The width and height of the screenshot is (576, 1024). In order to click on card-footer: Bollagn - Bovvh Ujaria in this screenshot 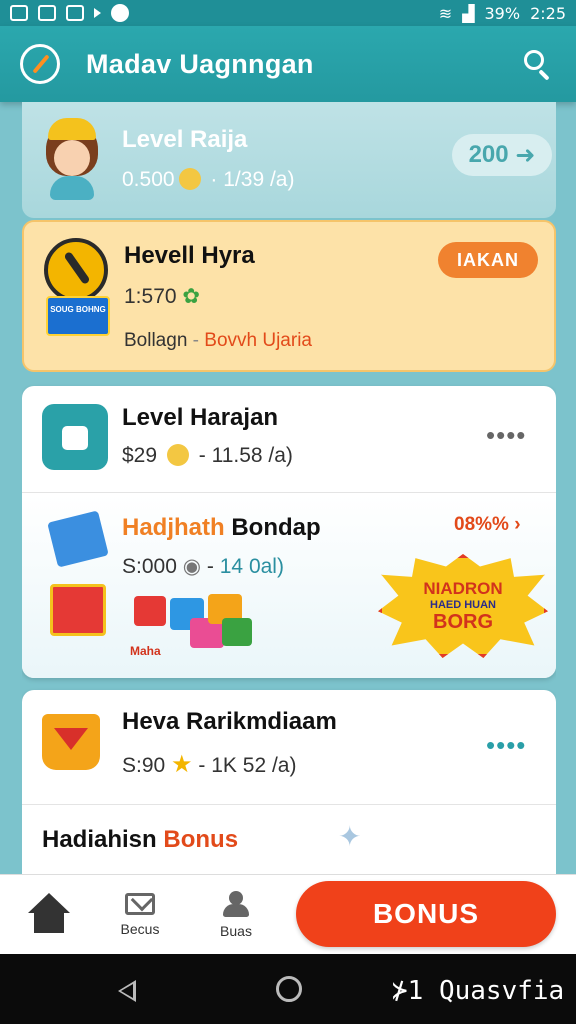, I will do `click(218, 340)`.